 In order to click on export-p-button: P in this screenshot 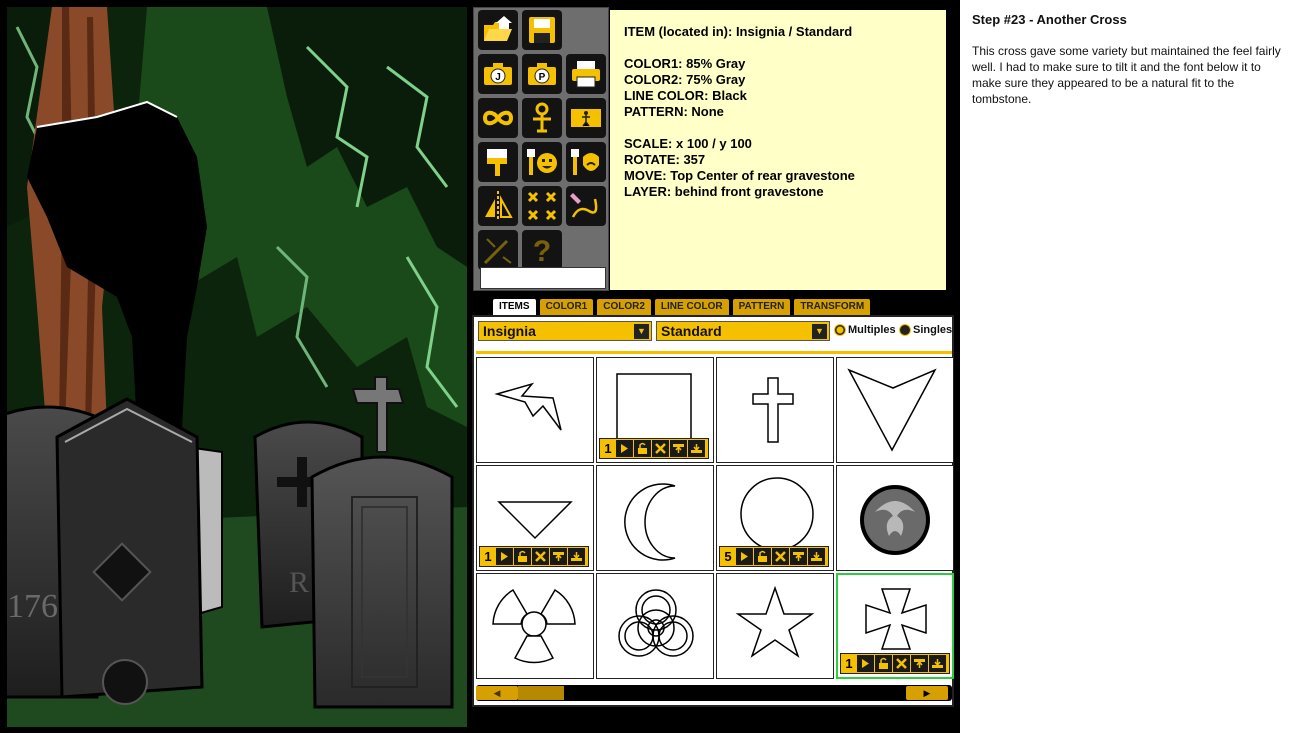, I will do `click(542, 74)`.